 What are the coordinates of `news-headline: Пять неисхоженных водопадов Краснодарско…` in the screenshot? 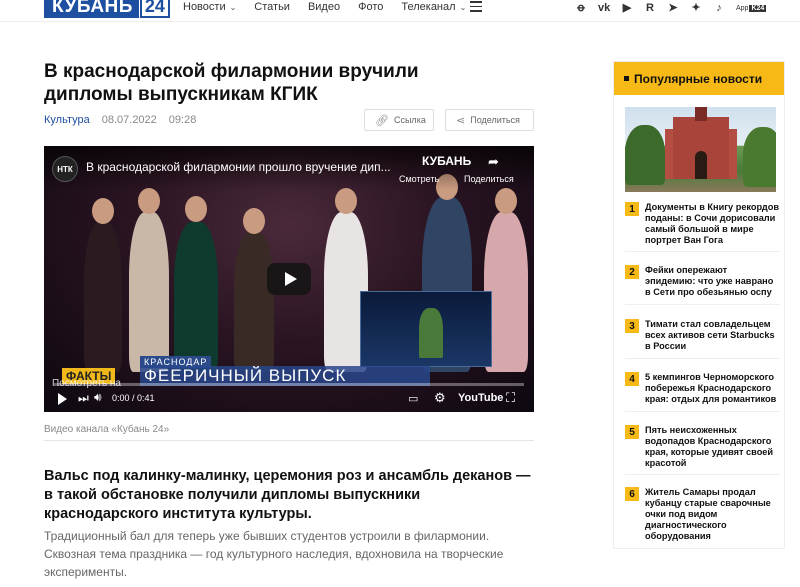 It's located at (712, 447).